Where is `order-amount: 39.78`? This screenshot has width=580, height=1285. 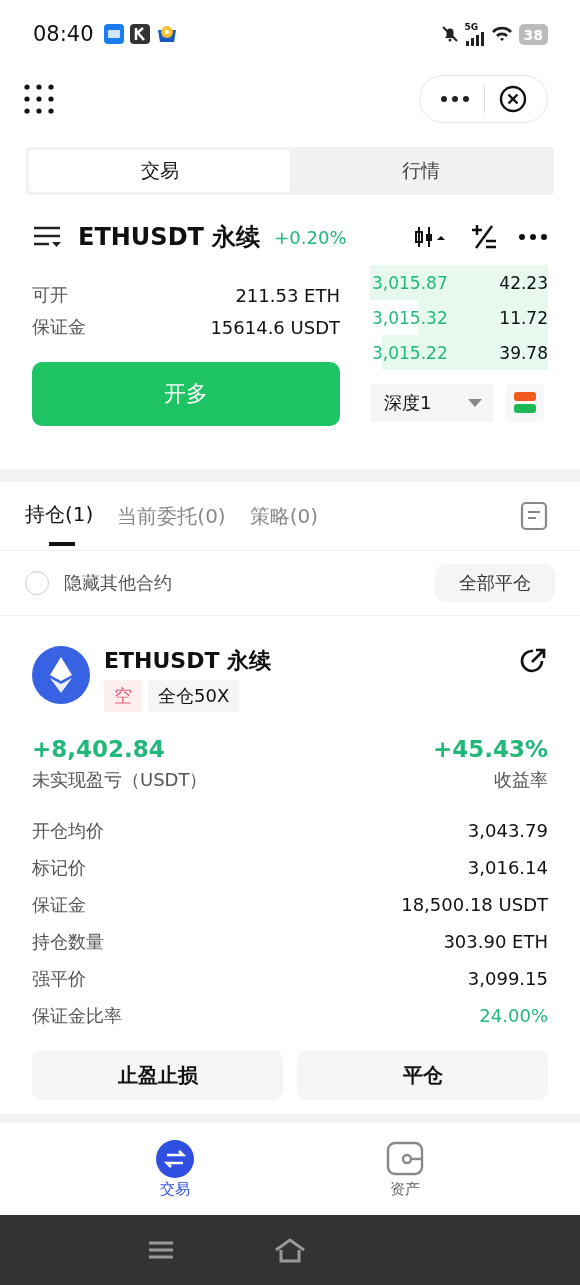 order-amount: 39.78 is located at coordinates (523, 352).